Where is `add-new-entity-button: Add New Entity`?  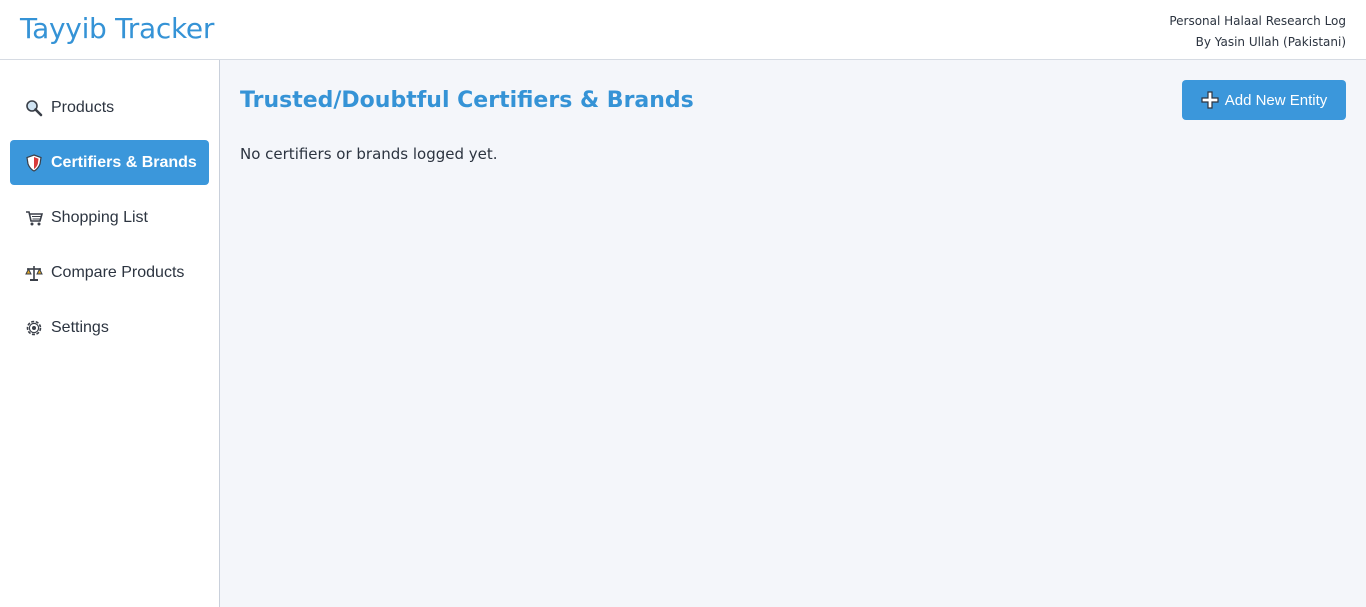 add-new-entity-button: Add New Entity is located at coordinates (1264, 100).